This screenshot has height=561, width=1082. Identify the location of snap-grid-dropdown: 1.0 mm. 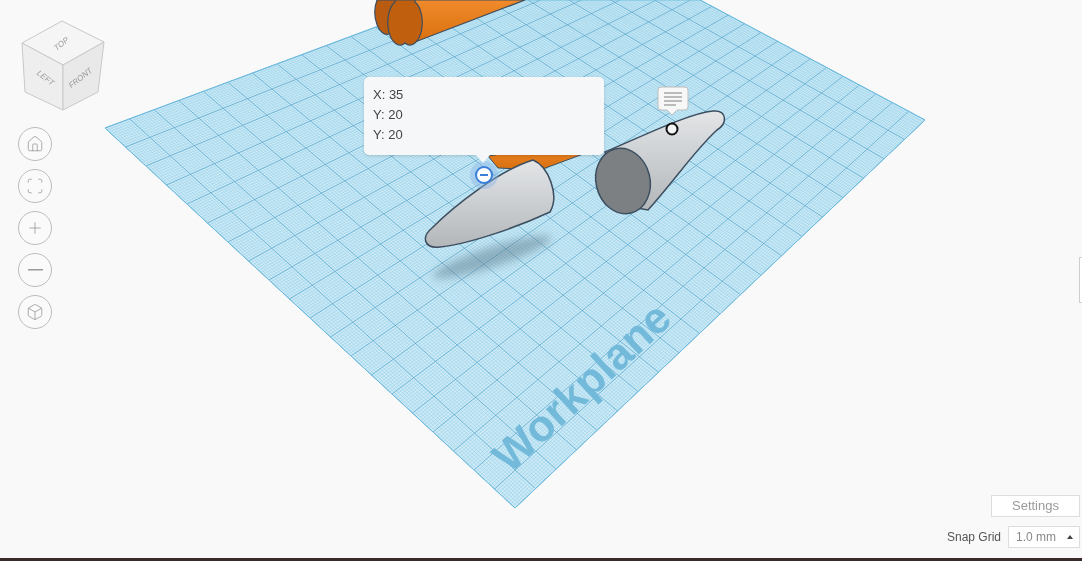
(1044, 537).